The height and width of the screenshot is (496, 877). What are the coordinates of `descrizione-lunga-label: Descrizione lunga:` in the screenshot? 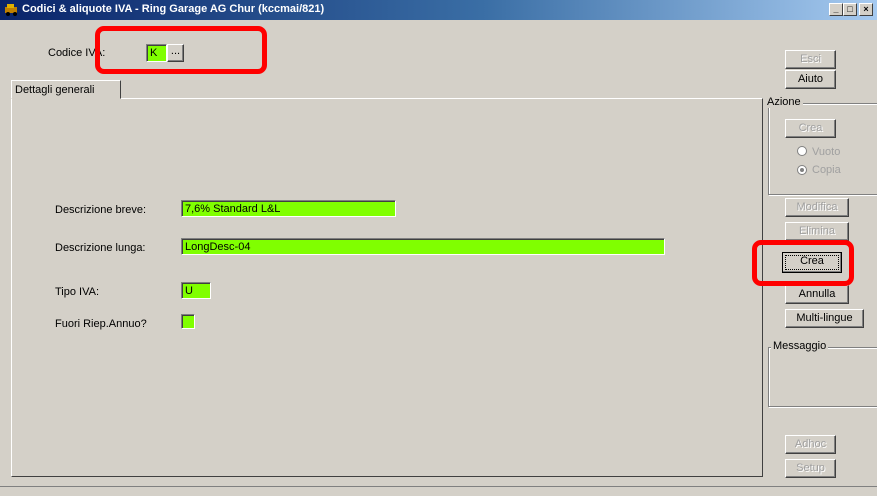 It's located at (100, 248).